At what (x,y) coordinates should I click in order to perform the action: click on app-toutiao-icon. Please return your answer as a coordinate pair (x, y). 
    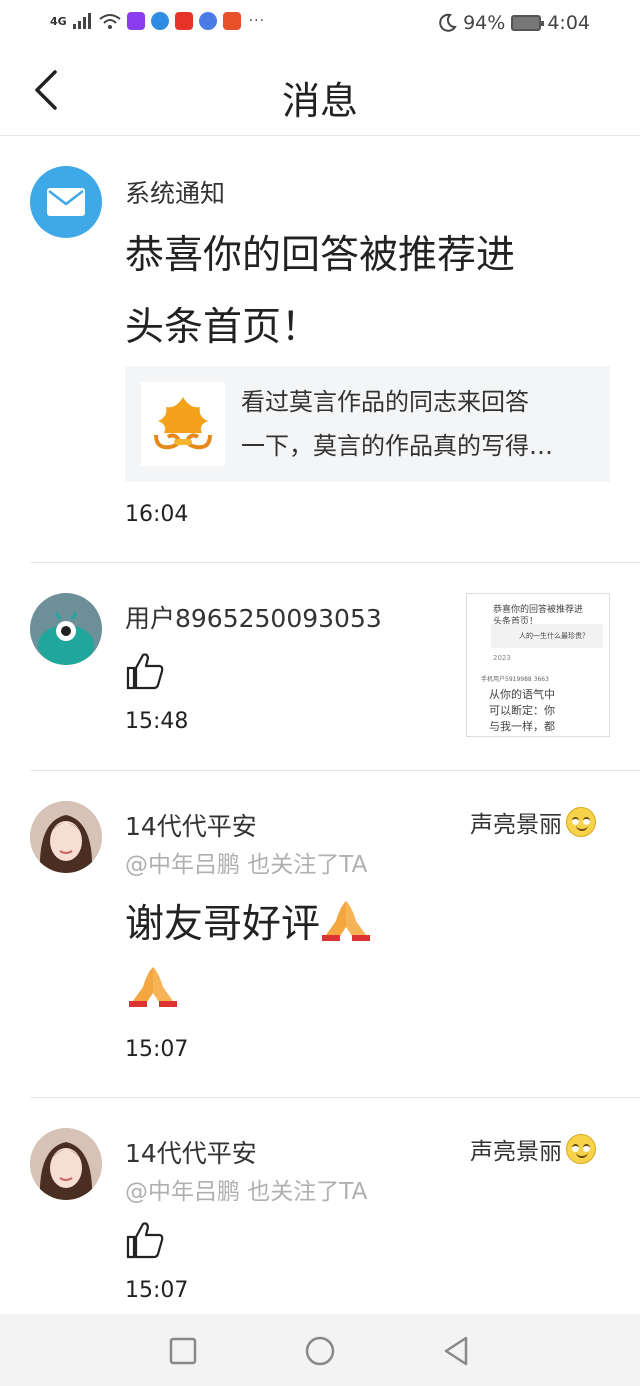
    Looking at the image, I should click on (183, 21).